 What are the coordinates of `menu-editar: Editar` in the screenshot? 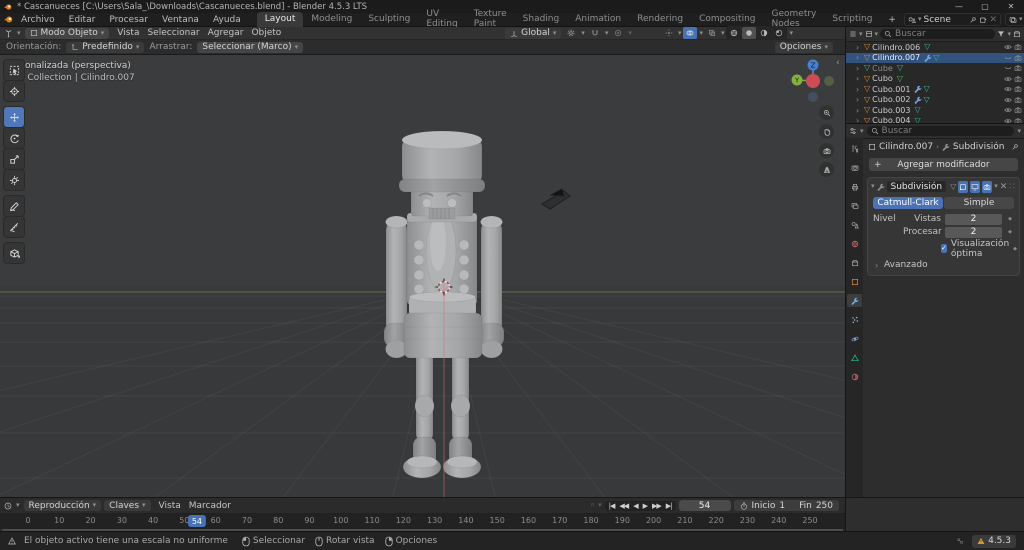 It's located at (82, 19).